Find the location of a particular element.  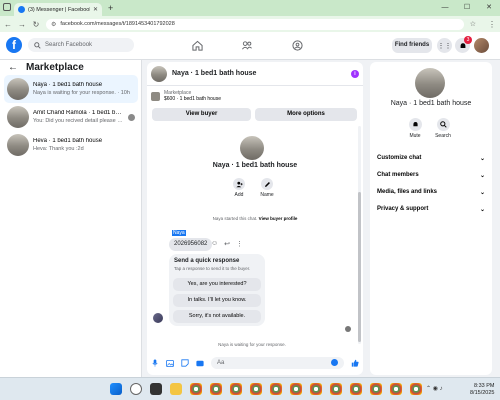

sender-name: Naya is located at coordinates (179, 233).